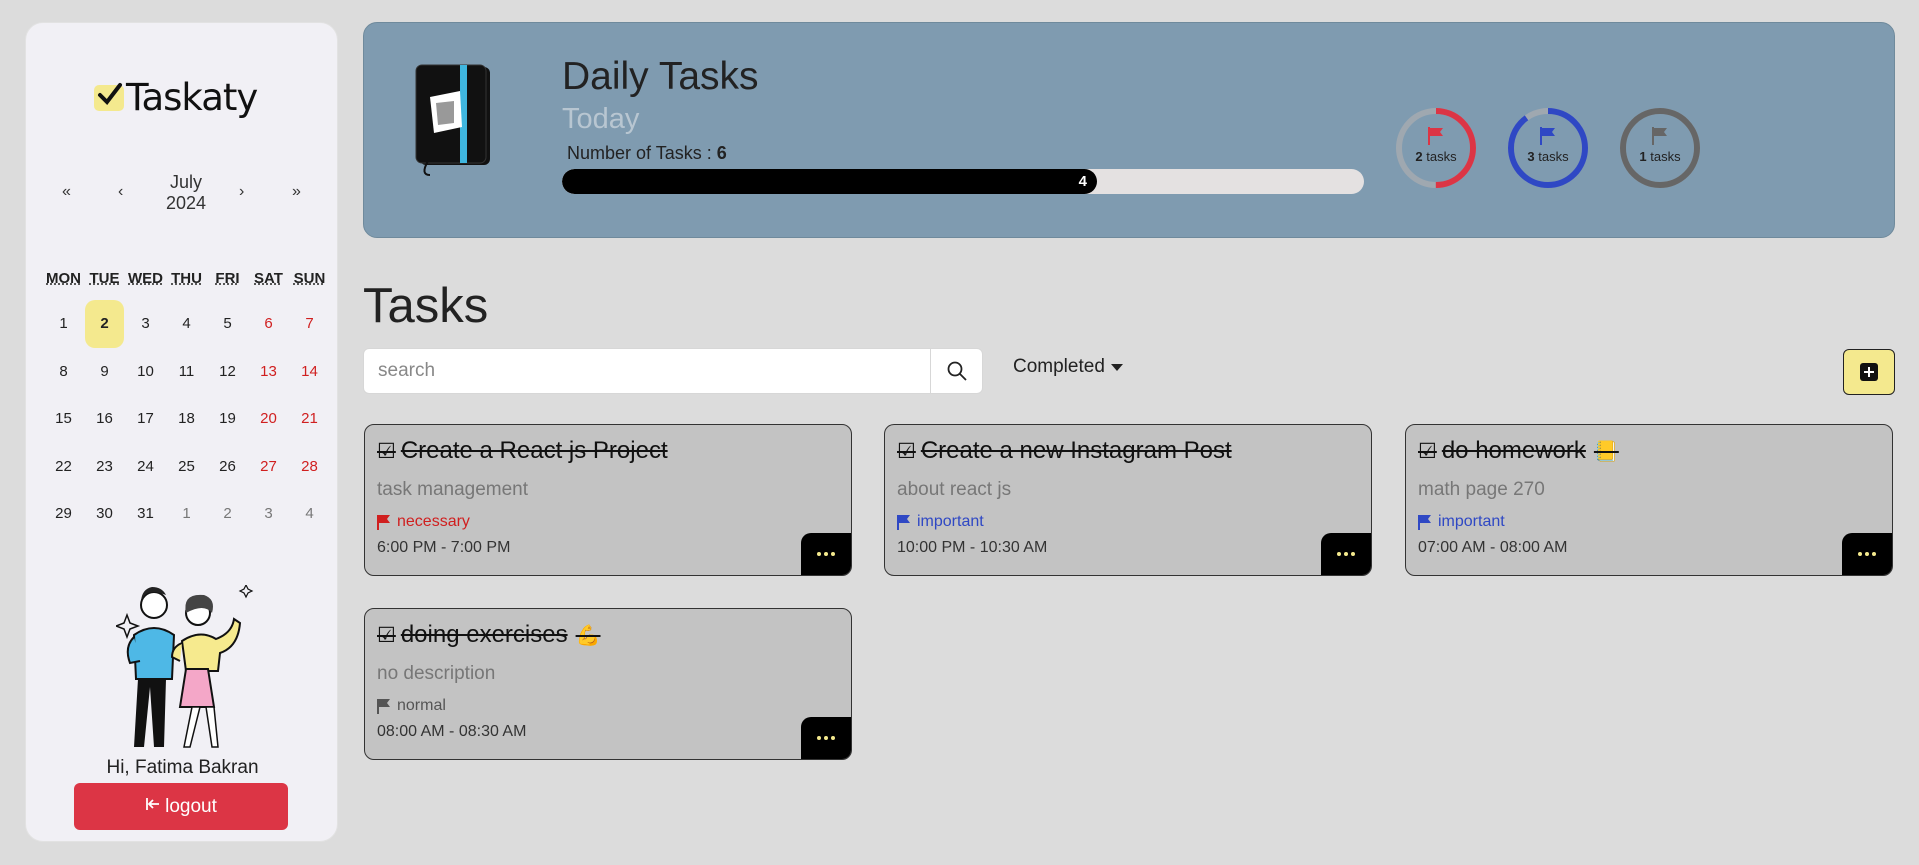 This screenshot has height=865, width=1919. Describe the element at coordinates (63, 514) in the screenshot. I see `calendar-day: 29` at that location.